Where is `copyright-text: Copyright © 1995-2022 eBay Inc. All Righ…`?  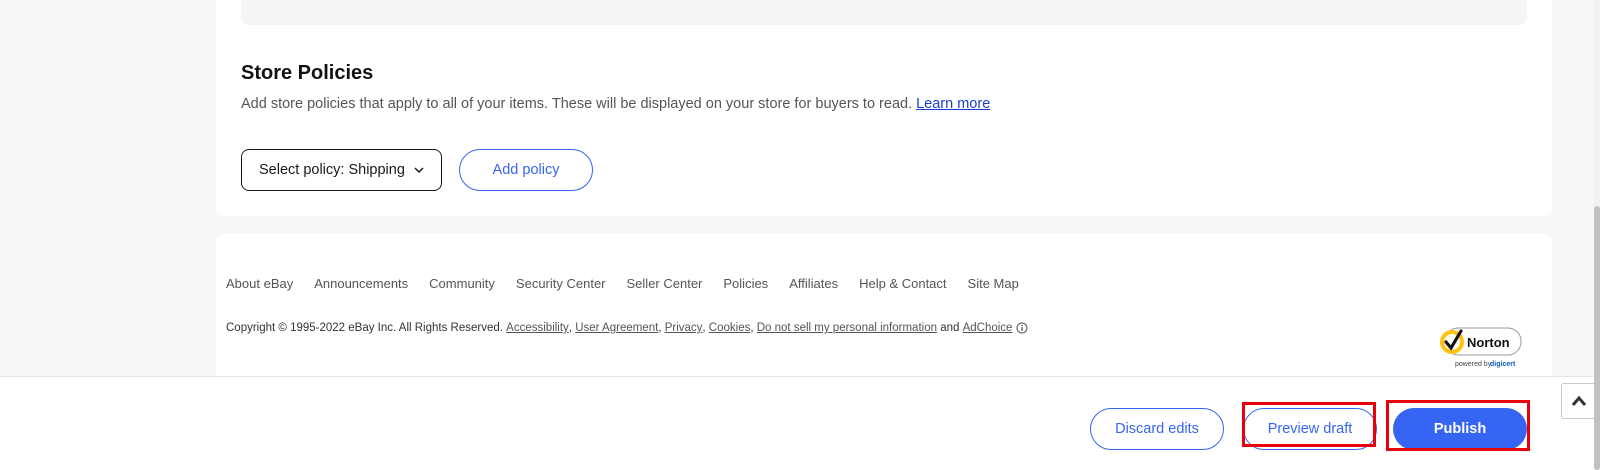
copyright-text: Copyright © 1995-2022 eBay Inc. All Righ… is located at coordinates (364, 328).